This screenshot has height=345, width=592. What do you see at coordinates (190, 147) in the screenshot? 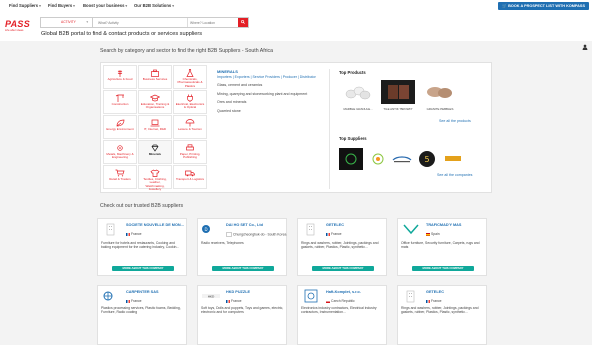
I see `printer-icon` at bounding box center [190, 147].